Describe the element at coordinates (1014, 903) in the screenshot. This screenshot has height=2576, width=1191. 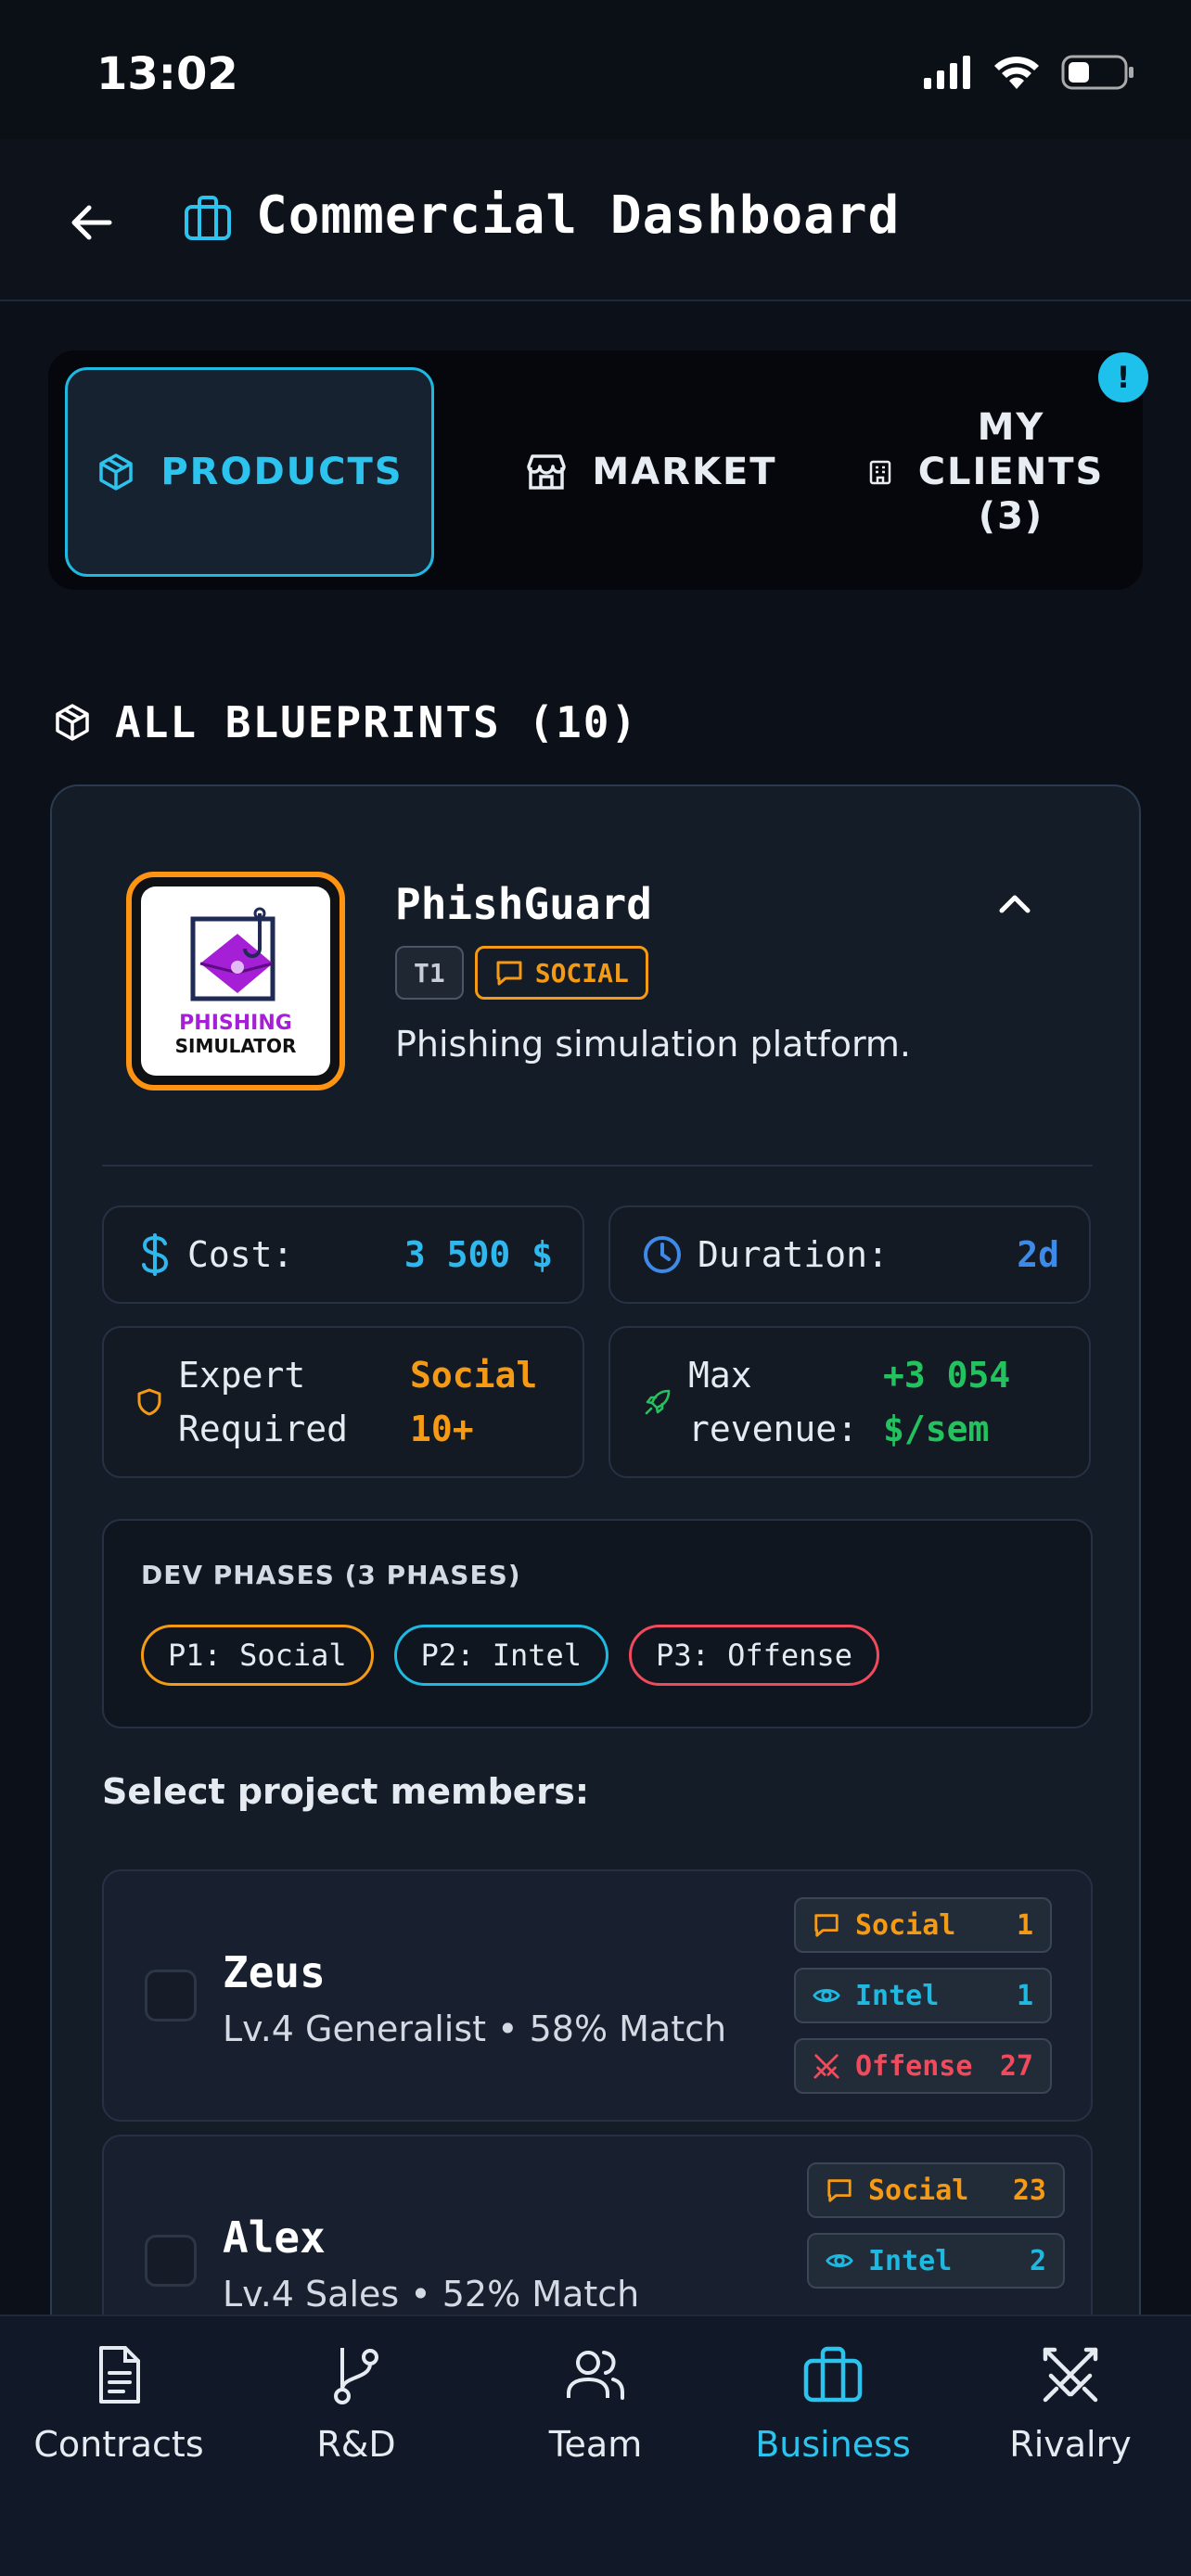
I see `chevron-up-icon` at that location.